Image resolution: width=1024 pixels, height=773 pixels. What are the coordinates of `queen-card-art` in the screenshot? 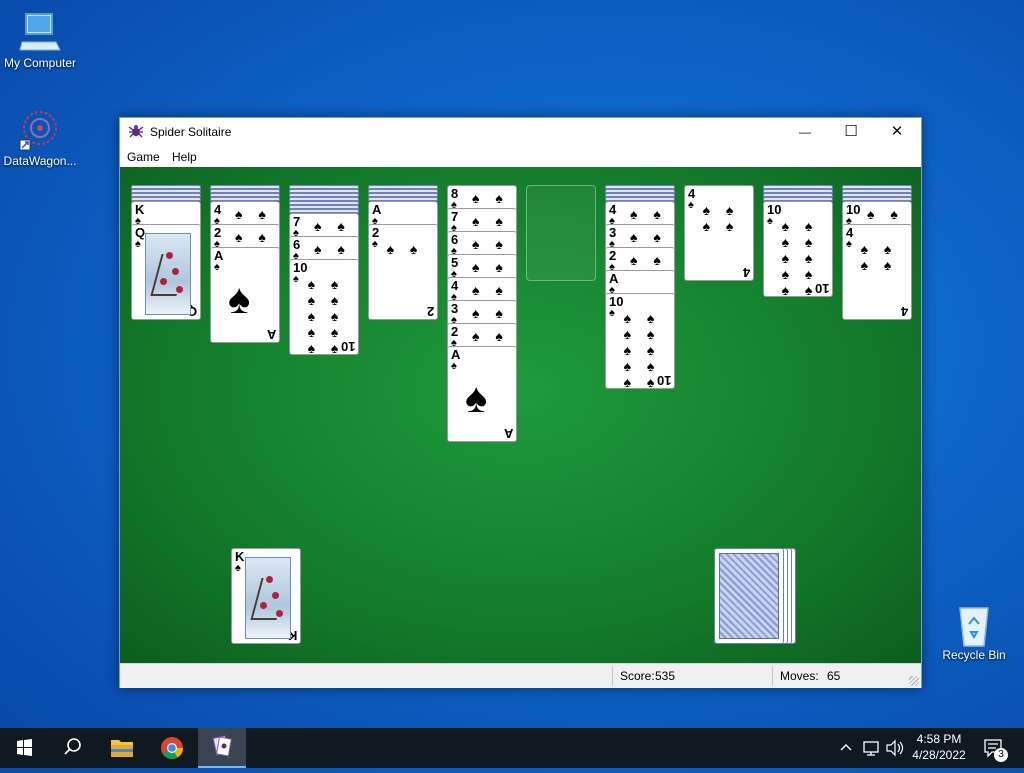 It's located at (168, 274).